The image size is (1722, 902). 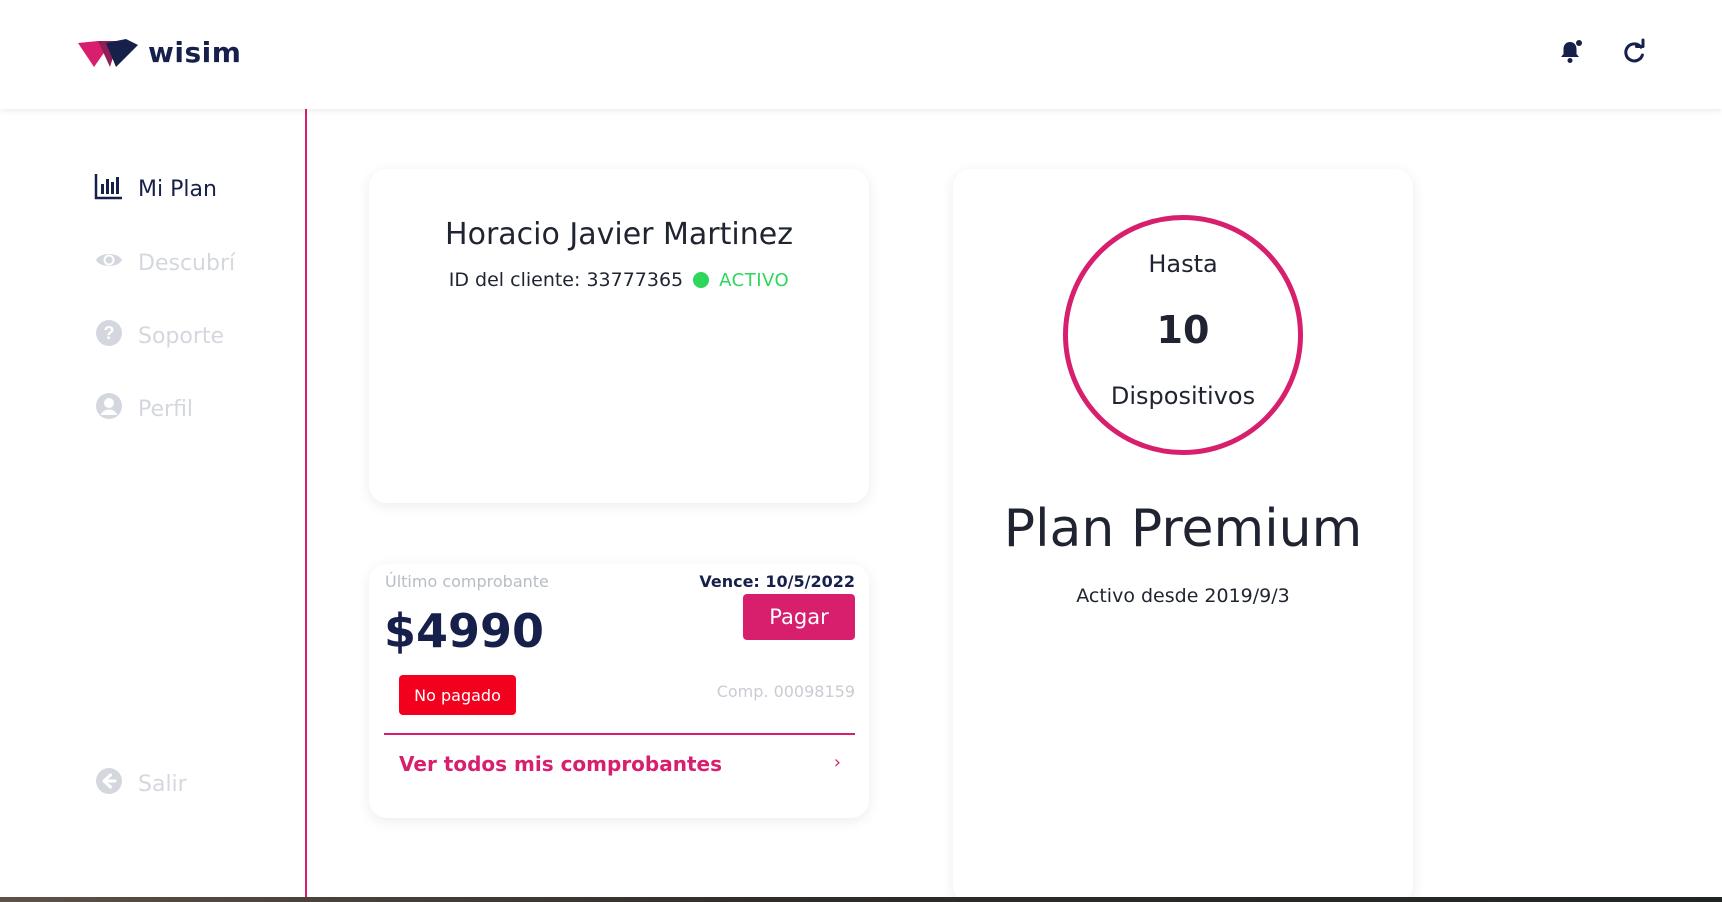 What do you see at coordinates (166, 409) in the screenshot?
I see `sidebar-item-label: Perfil` at bounding box center [166, 409].